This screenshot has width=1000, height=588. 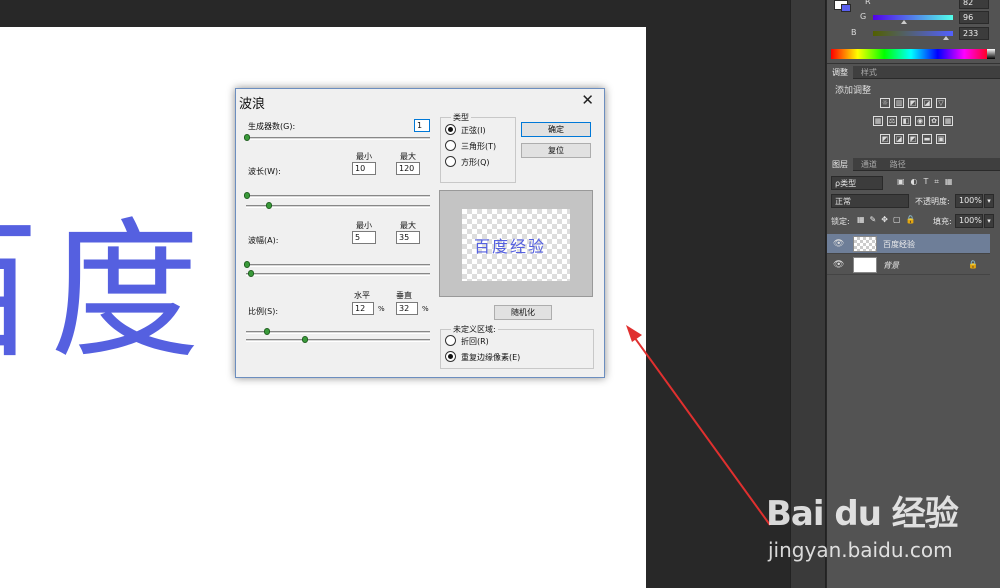 I want to click on repeat-edge-pixels-radio, so click(x=450, y=356).